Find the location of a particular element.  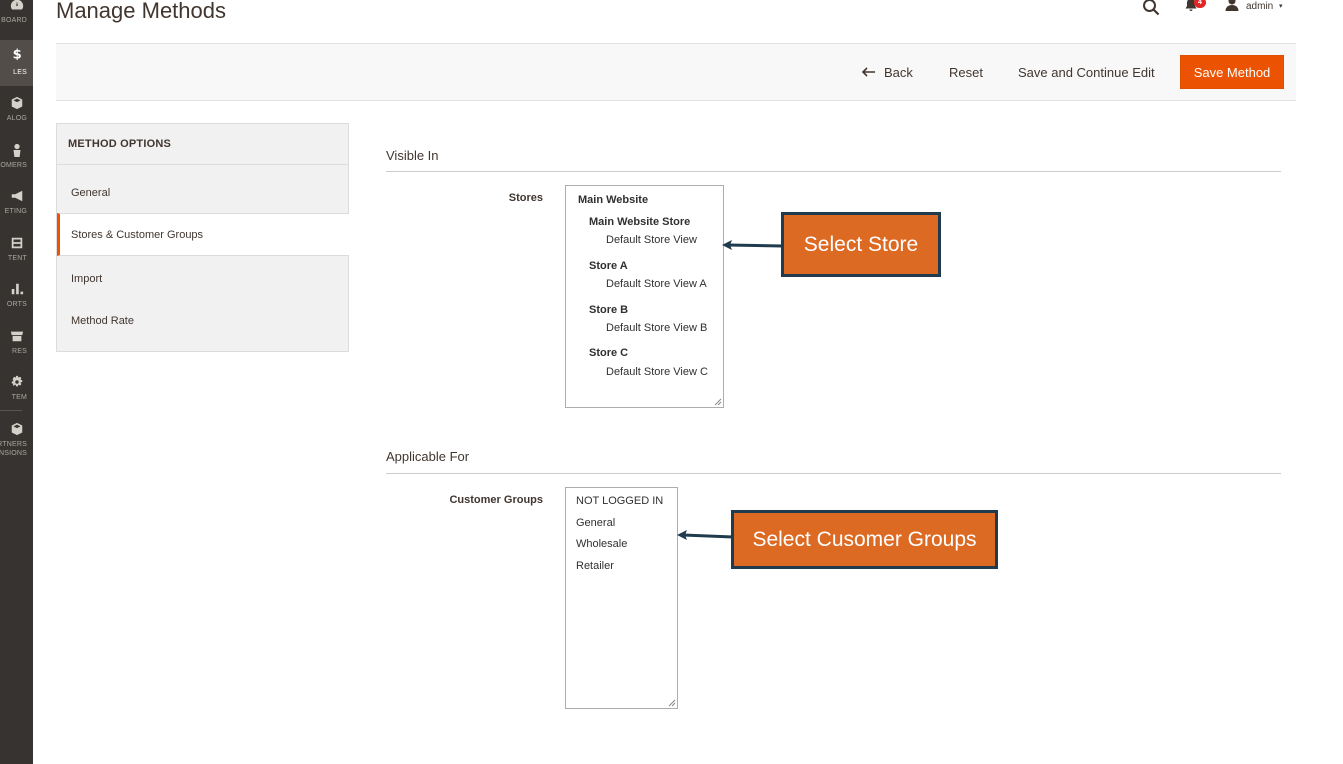

page-title: Manage Methods is located at coordinates (141, 11).